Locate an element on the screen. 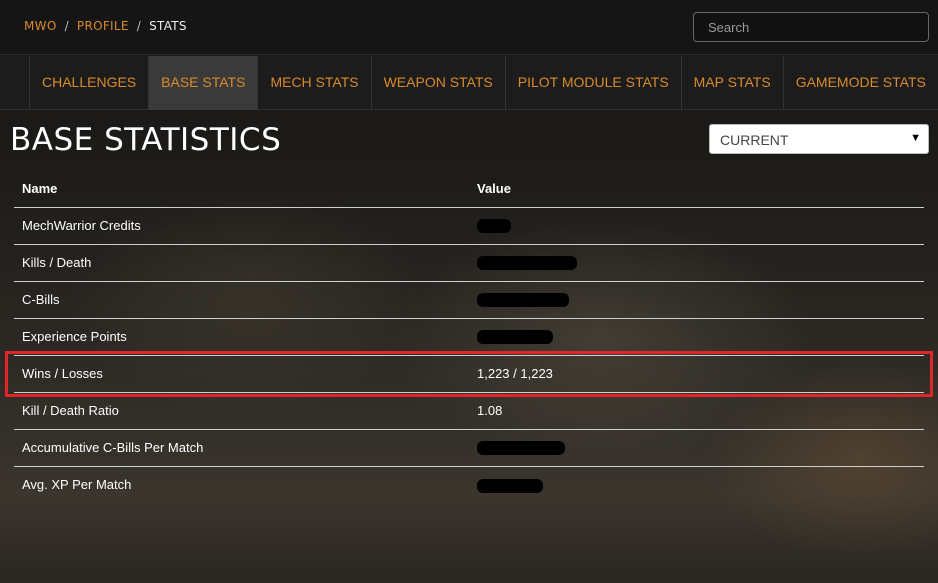 This screenshot has width=938, height=583. stat-name: MechWarrior Credits is located at coordinates (241, 226).